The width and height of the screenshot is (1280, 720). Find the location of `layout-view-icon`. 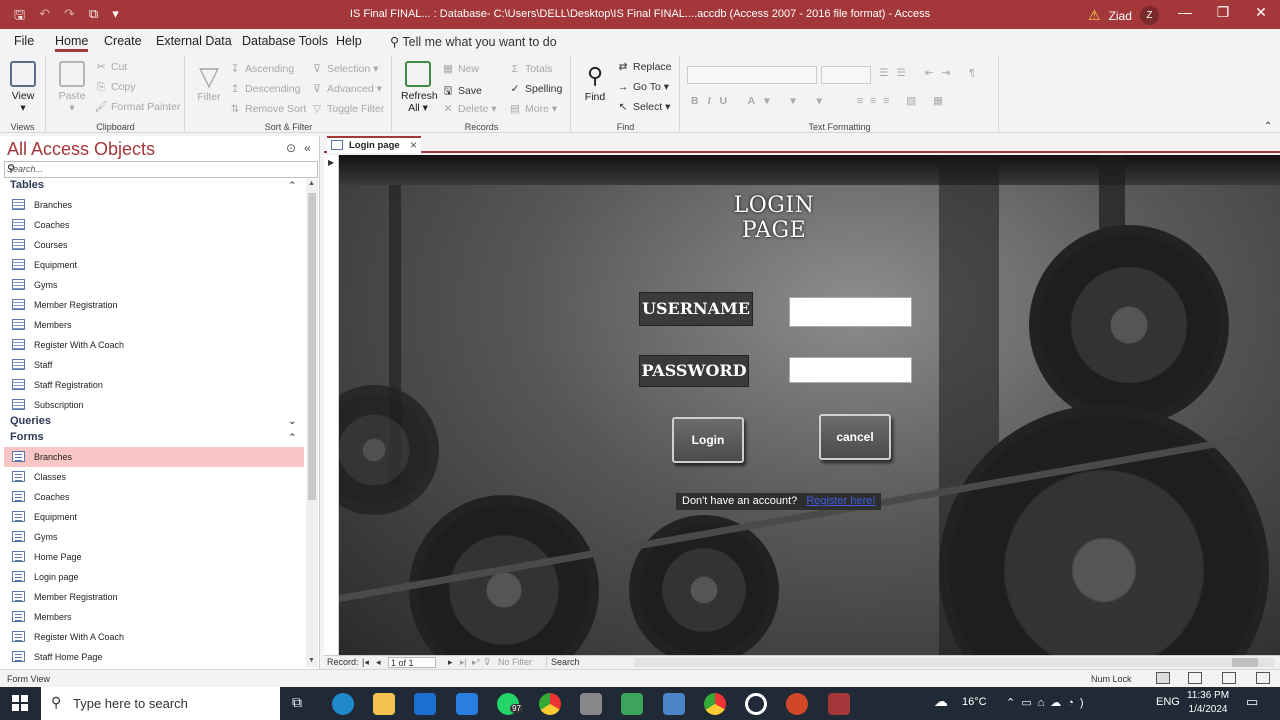

layout-view-icon is located at coordinates (1229, 678).